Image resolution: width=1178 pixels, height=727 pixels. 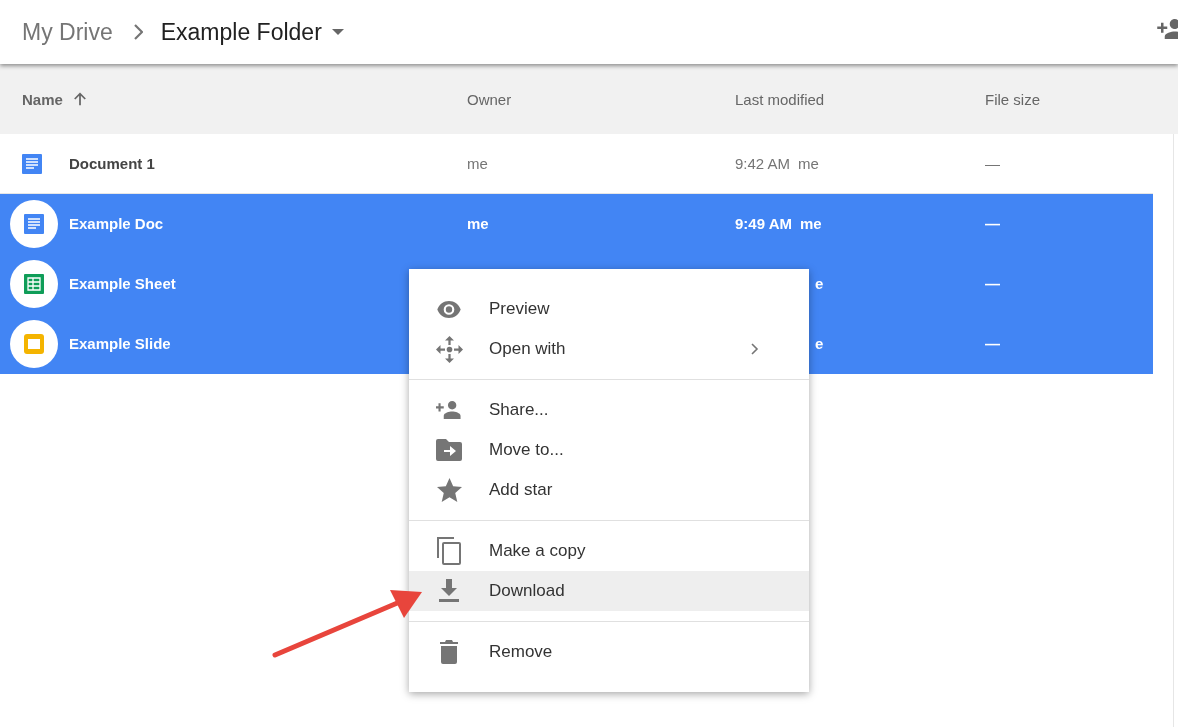 What do you see at coordinates (116, 223) in the screenshot?
I see `file-name: Example Doc` at bounding box center [116, 223].